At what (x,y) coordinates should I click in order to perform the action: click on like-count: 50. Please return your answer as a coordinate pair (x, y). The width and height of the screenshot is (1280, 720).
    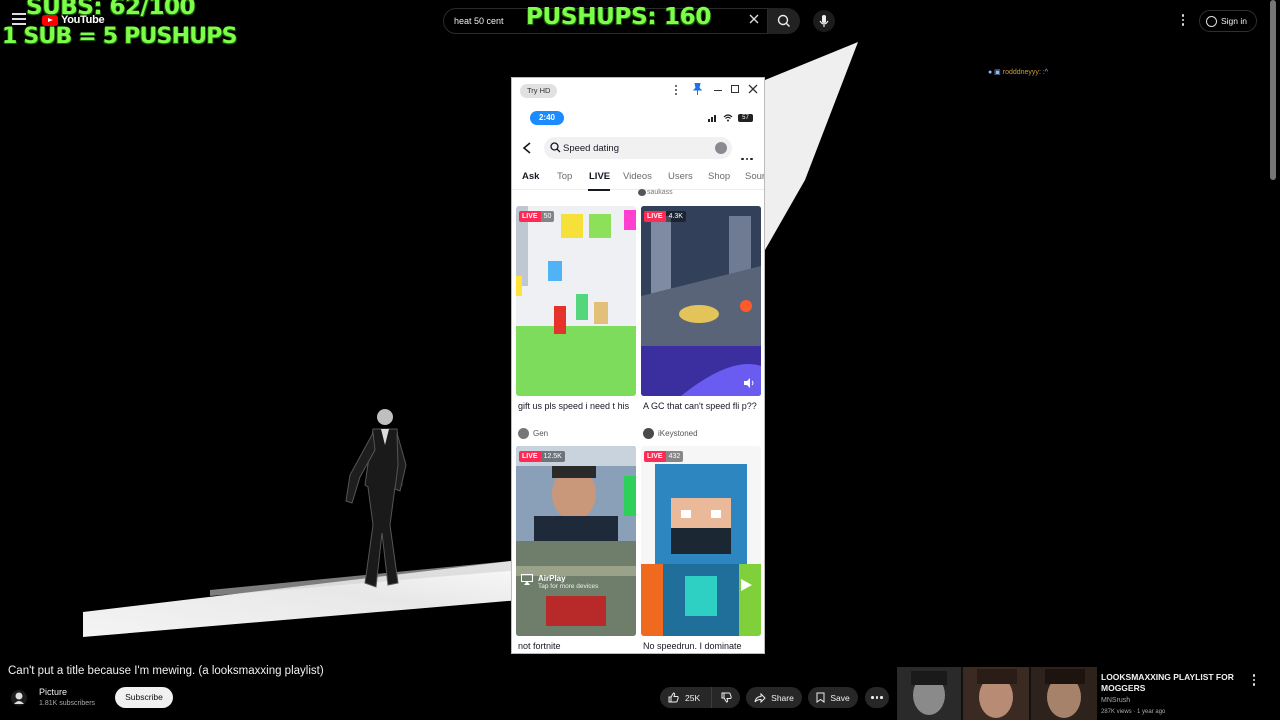
    Looking at the image, I should click on (547, 216).